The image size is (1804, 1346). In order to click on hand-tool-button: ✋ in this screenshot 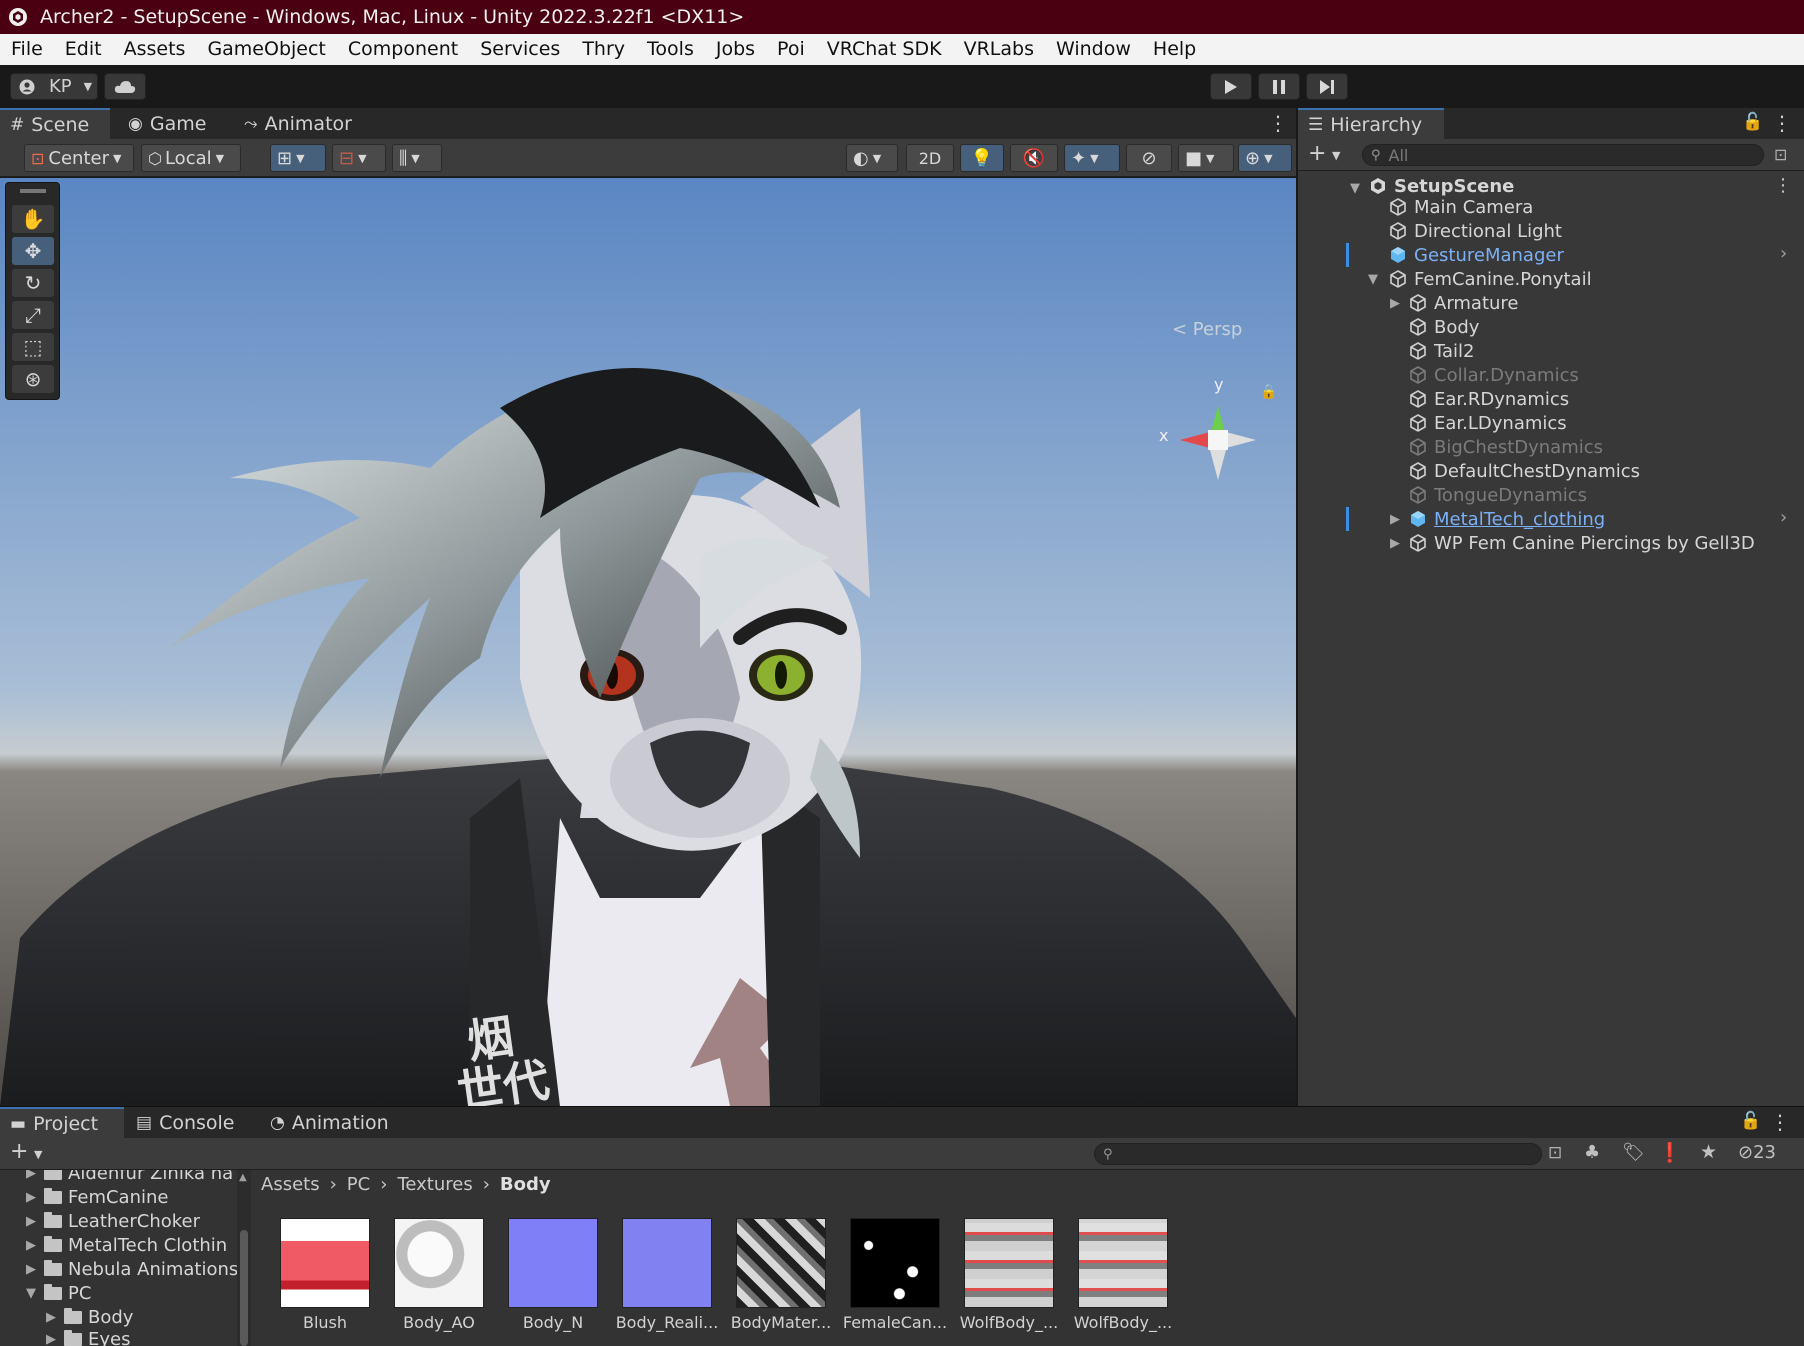, I will do `click(33, 219)`.